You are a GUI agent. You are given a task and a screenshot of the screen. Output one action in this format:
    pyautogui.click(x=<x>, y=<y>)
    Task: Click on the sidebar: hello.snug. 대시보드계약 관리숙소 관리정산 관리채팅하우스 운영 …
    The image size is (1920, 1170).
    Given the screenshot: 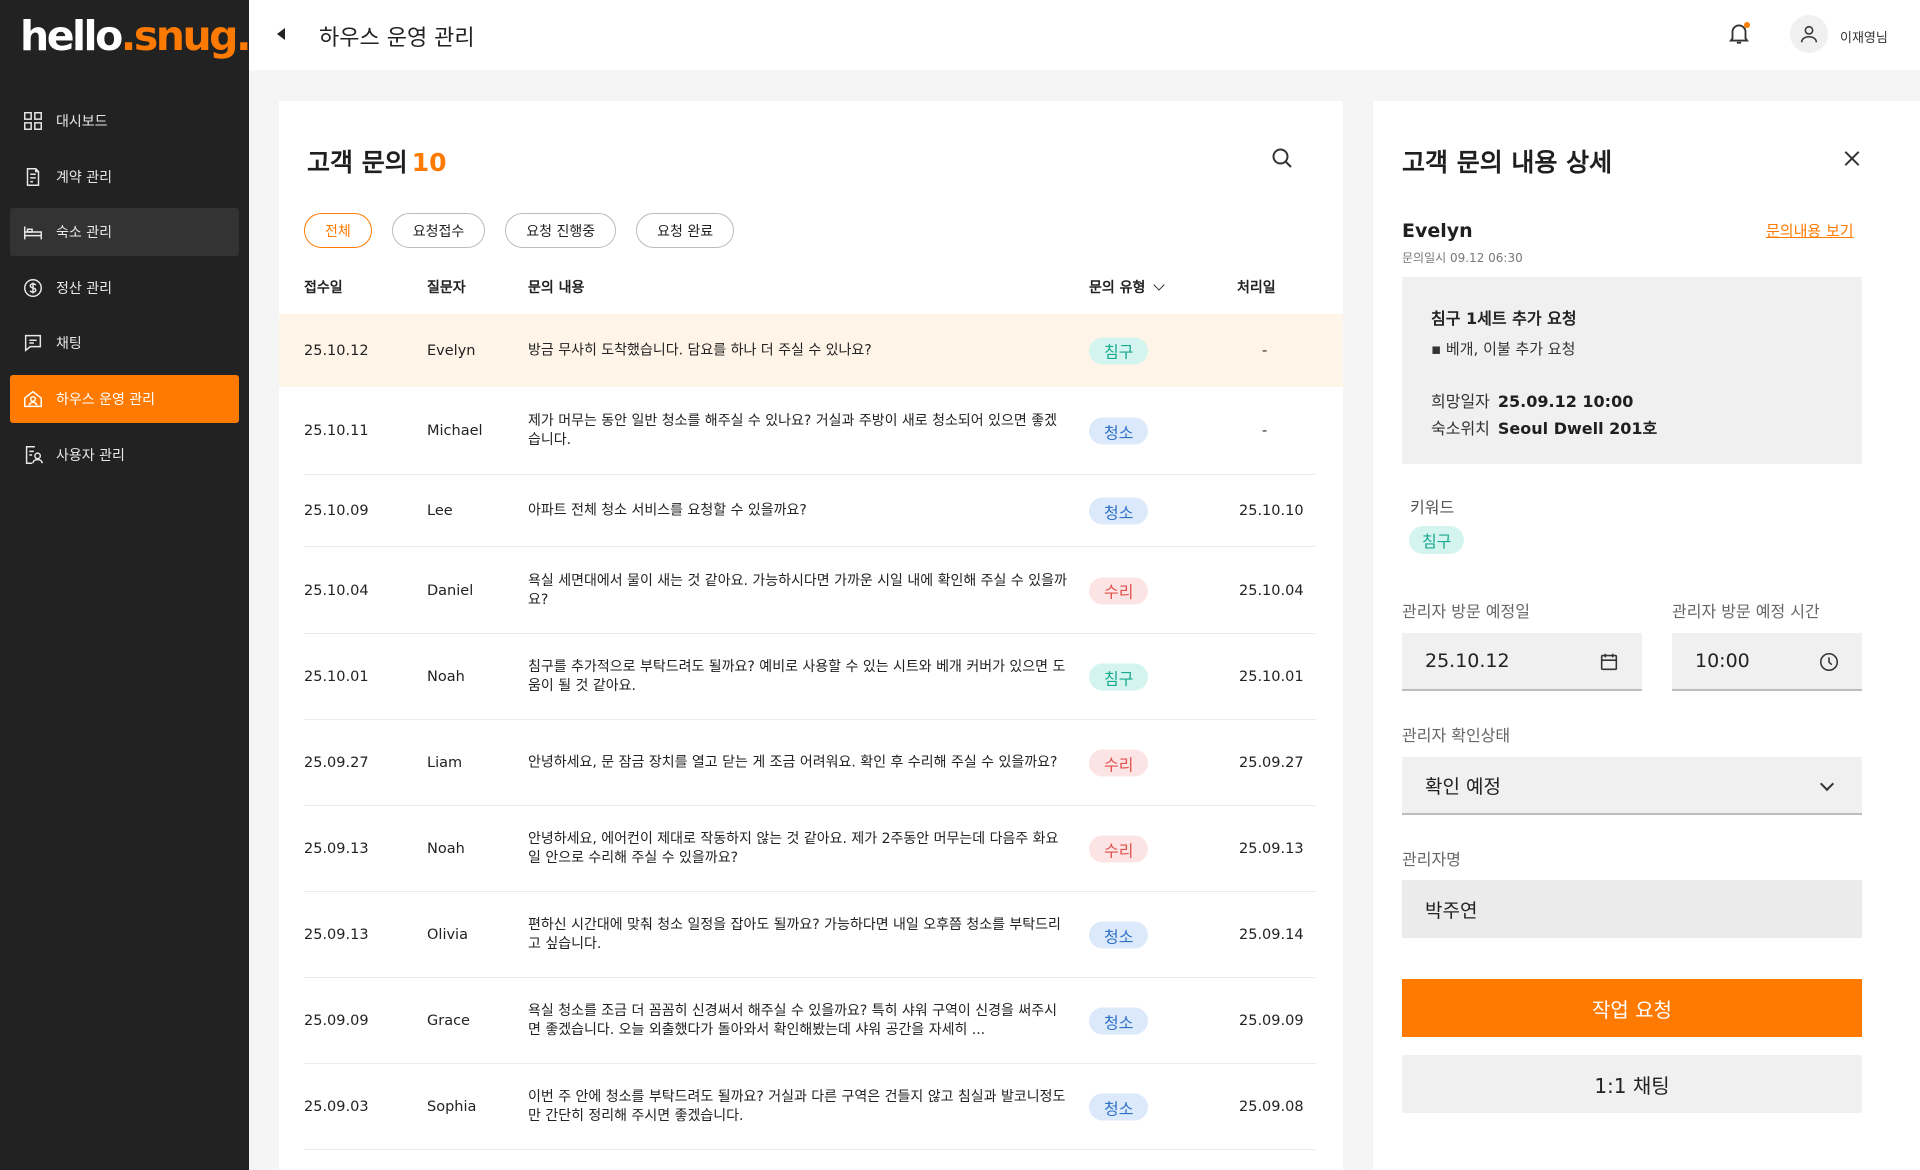 What is the action you would take?
    pyautogui.click(x=126, y=585)
    